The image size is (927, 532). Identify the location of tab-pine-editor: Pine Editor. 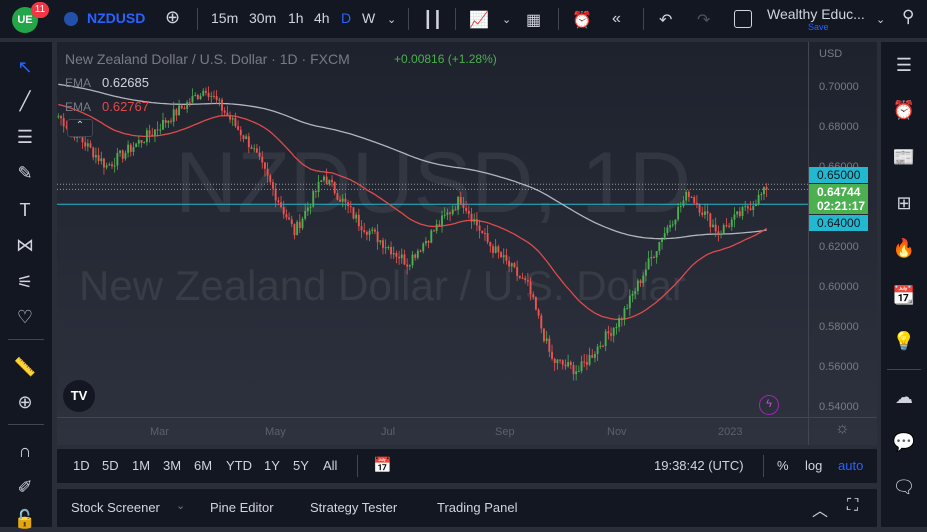
(242, 507).